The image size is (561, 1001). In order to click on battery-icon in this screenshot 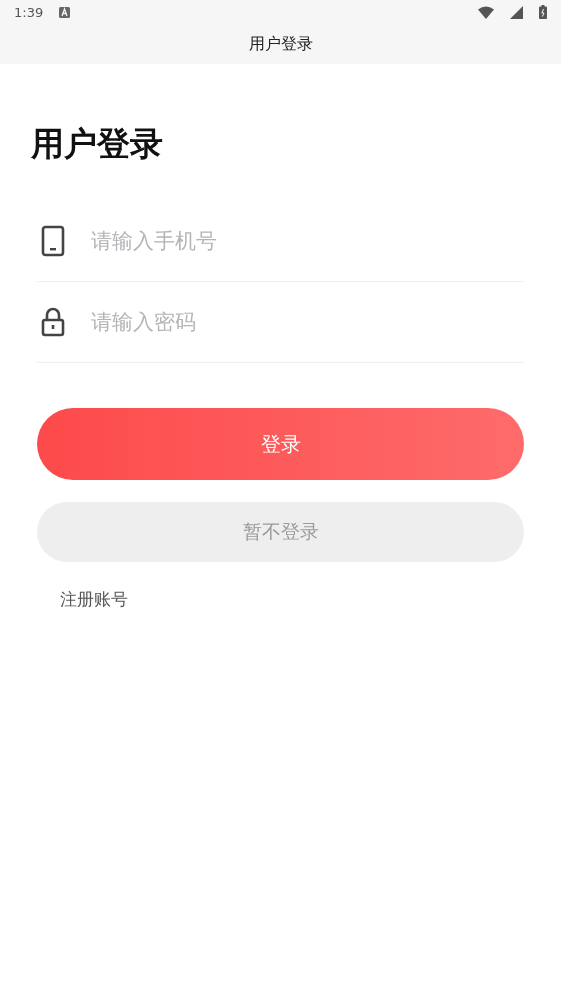, I will do `click(543, 12)`.